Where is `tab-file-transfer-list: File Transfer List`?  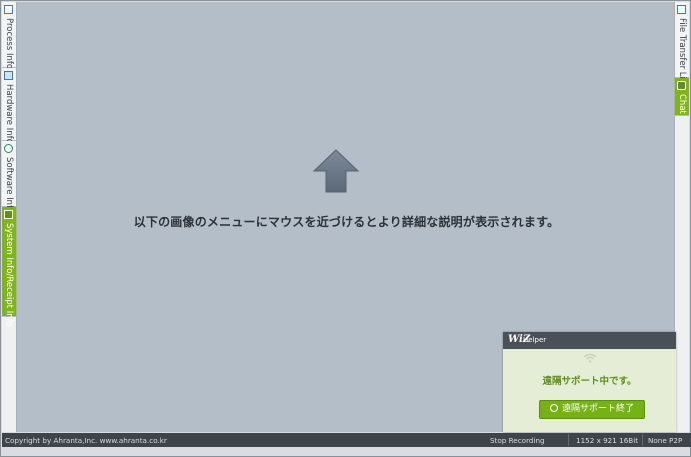
tab-file-transfer-list: File Transfer List is located at coordinates (682, 44).